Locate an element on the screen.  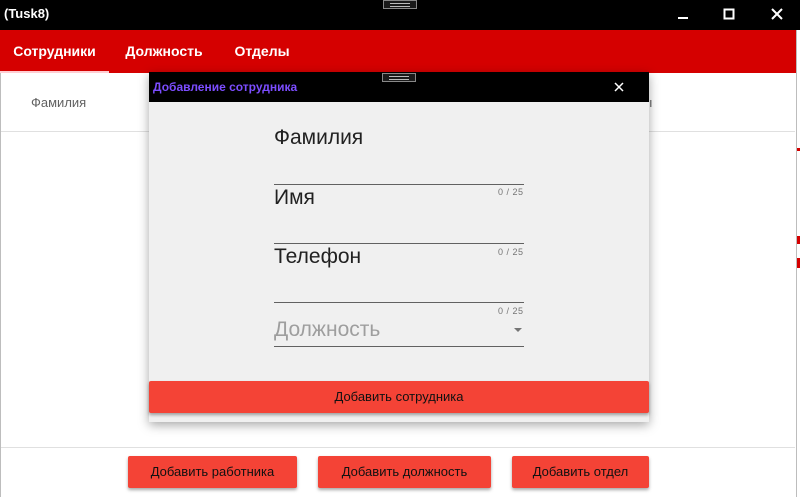
tab-positions: Должность is located at coordinates (164, 51).